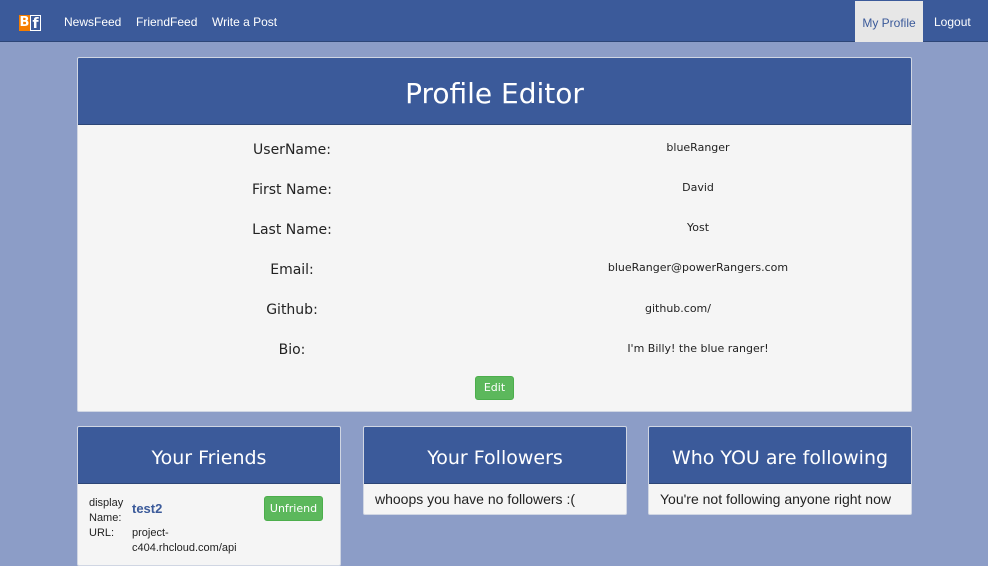 This screenshot has width=988, height=566. What do you see at coordinates (293, 508) in the screenshot?
I see `unfriend-button: Unfriend` at bounding box center [293, 508].